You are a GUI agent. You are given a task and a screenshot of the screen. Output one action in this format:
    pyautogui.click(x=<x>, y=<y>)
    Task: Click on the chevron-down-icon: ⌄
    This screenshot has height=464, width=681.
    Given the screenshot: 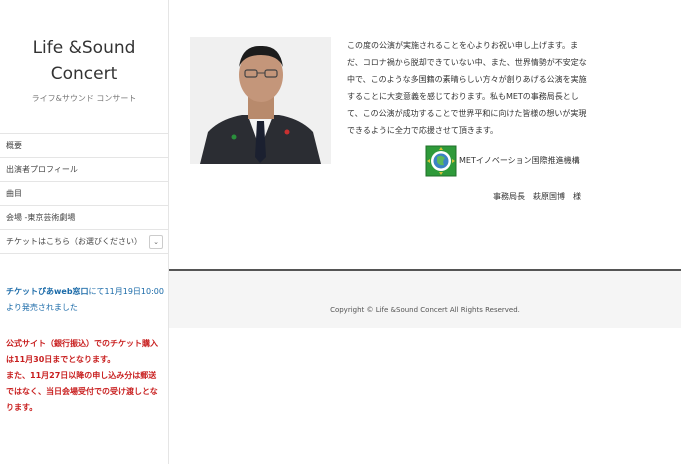 What is the action you would take?
    pyautogui.click(x=156, y=242)
    